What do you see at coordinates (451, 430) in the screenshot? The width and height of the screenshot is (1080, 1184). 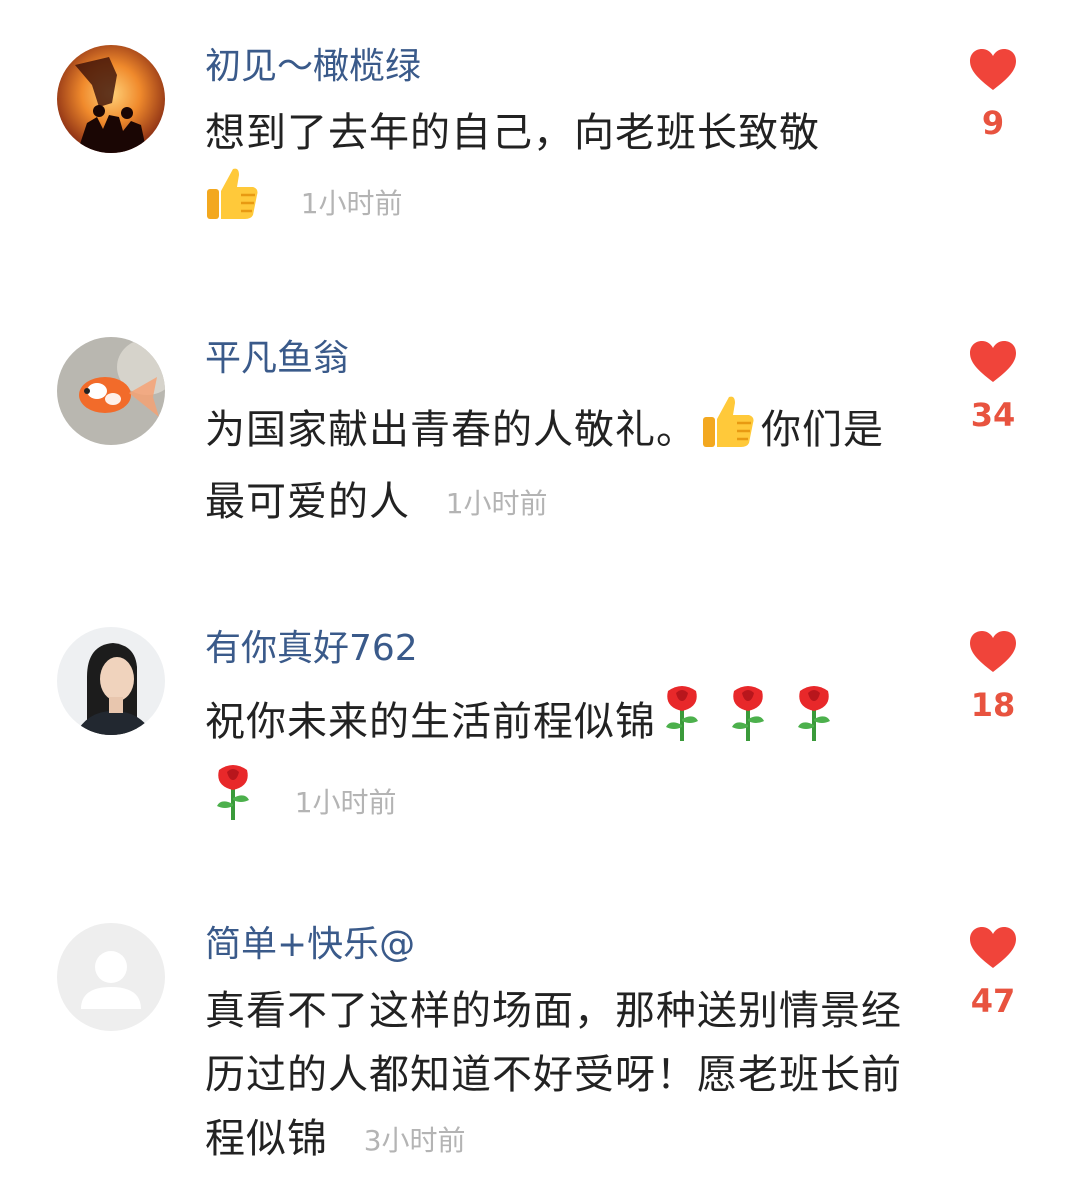 I see `comment-body: 为国家献出青春的人敬礼。` at bounding box center [451, 430].